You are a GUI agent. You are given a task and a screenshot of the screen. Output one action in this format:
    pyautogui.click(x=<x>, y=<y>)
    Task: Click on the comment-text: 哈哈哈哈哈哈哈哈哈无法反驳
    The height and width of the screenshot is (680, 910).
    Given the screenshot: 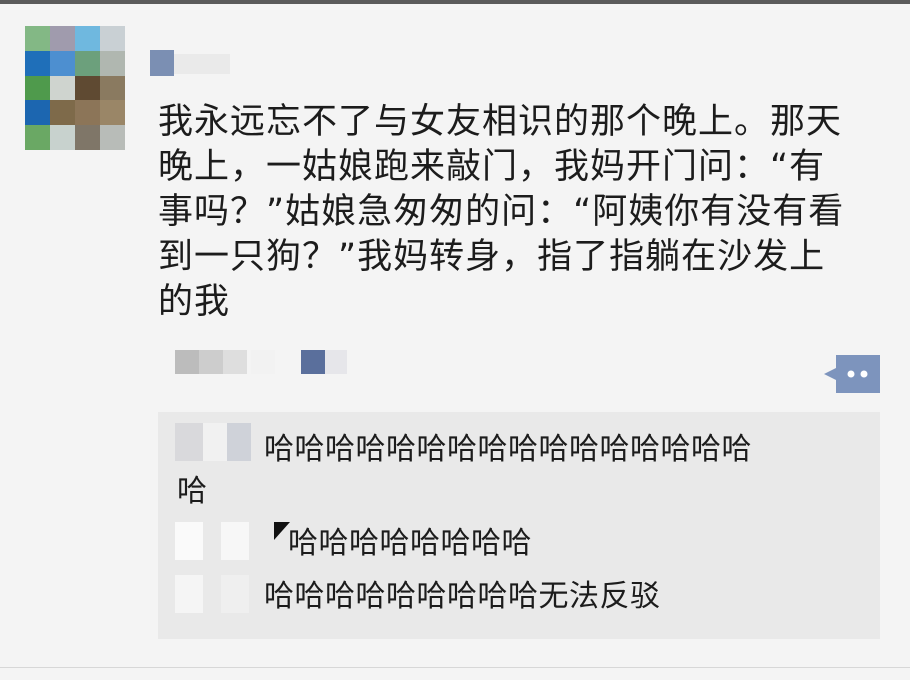 What is the action you would take?
    pyautogui.click(x=462, y=596)
    